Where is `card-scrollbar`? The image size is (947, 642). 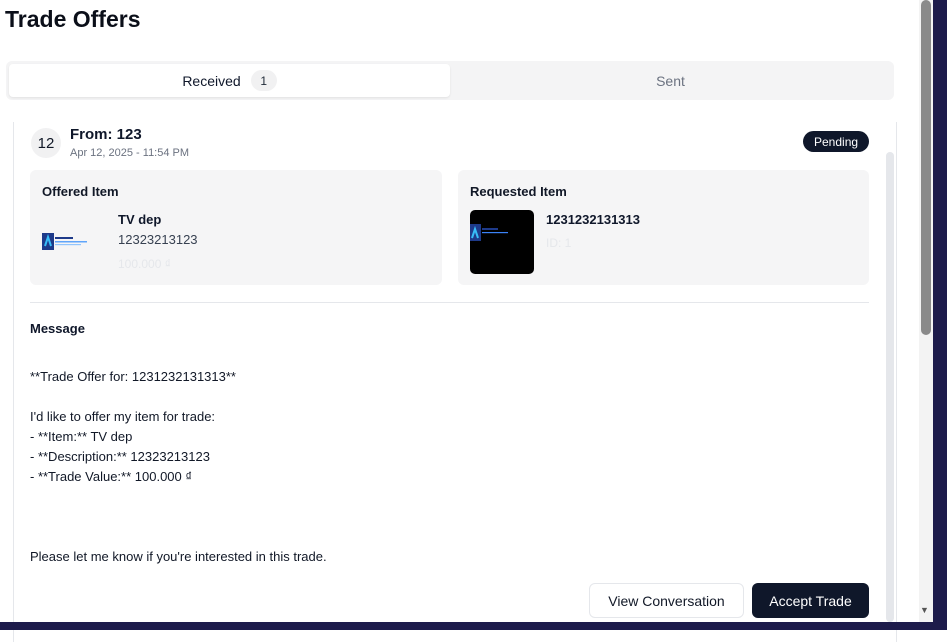 card-scrollbar is located at coordinates (890, 387).